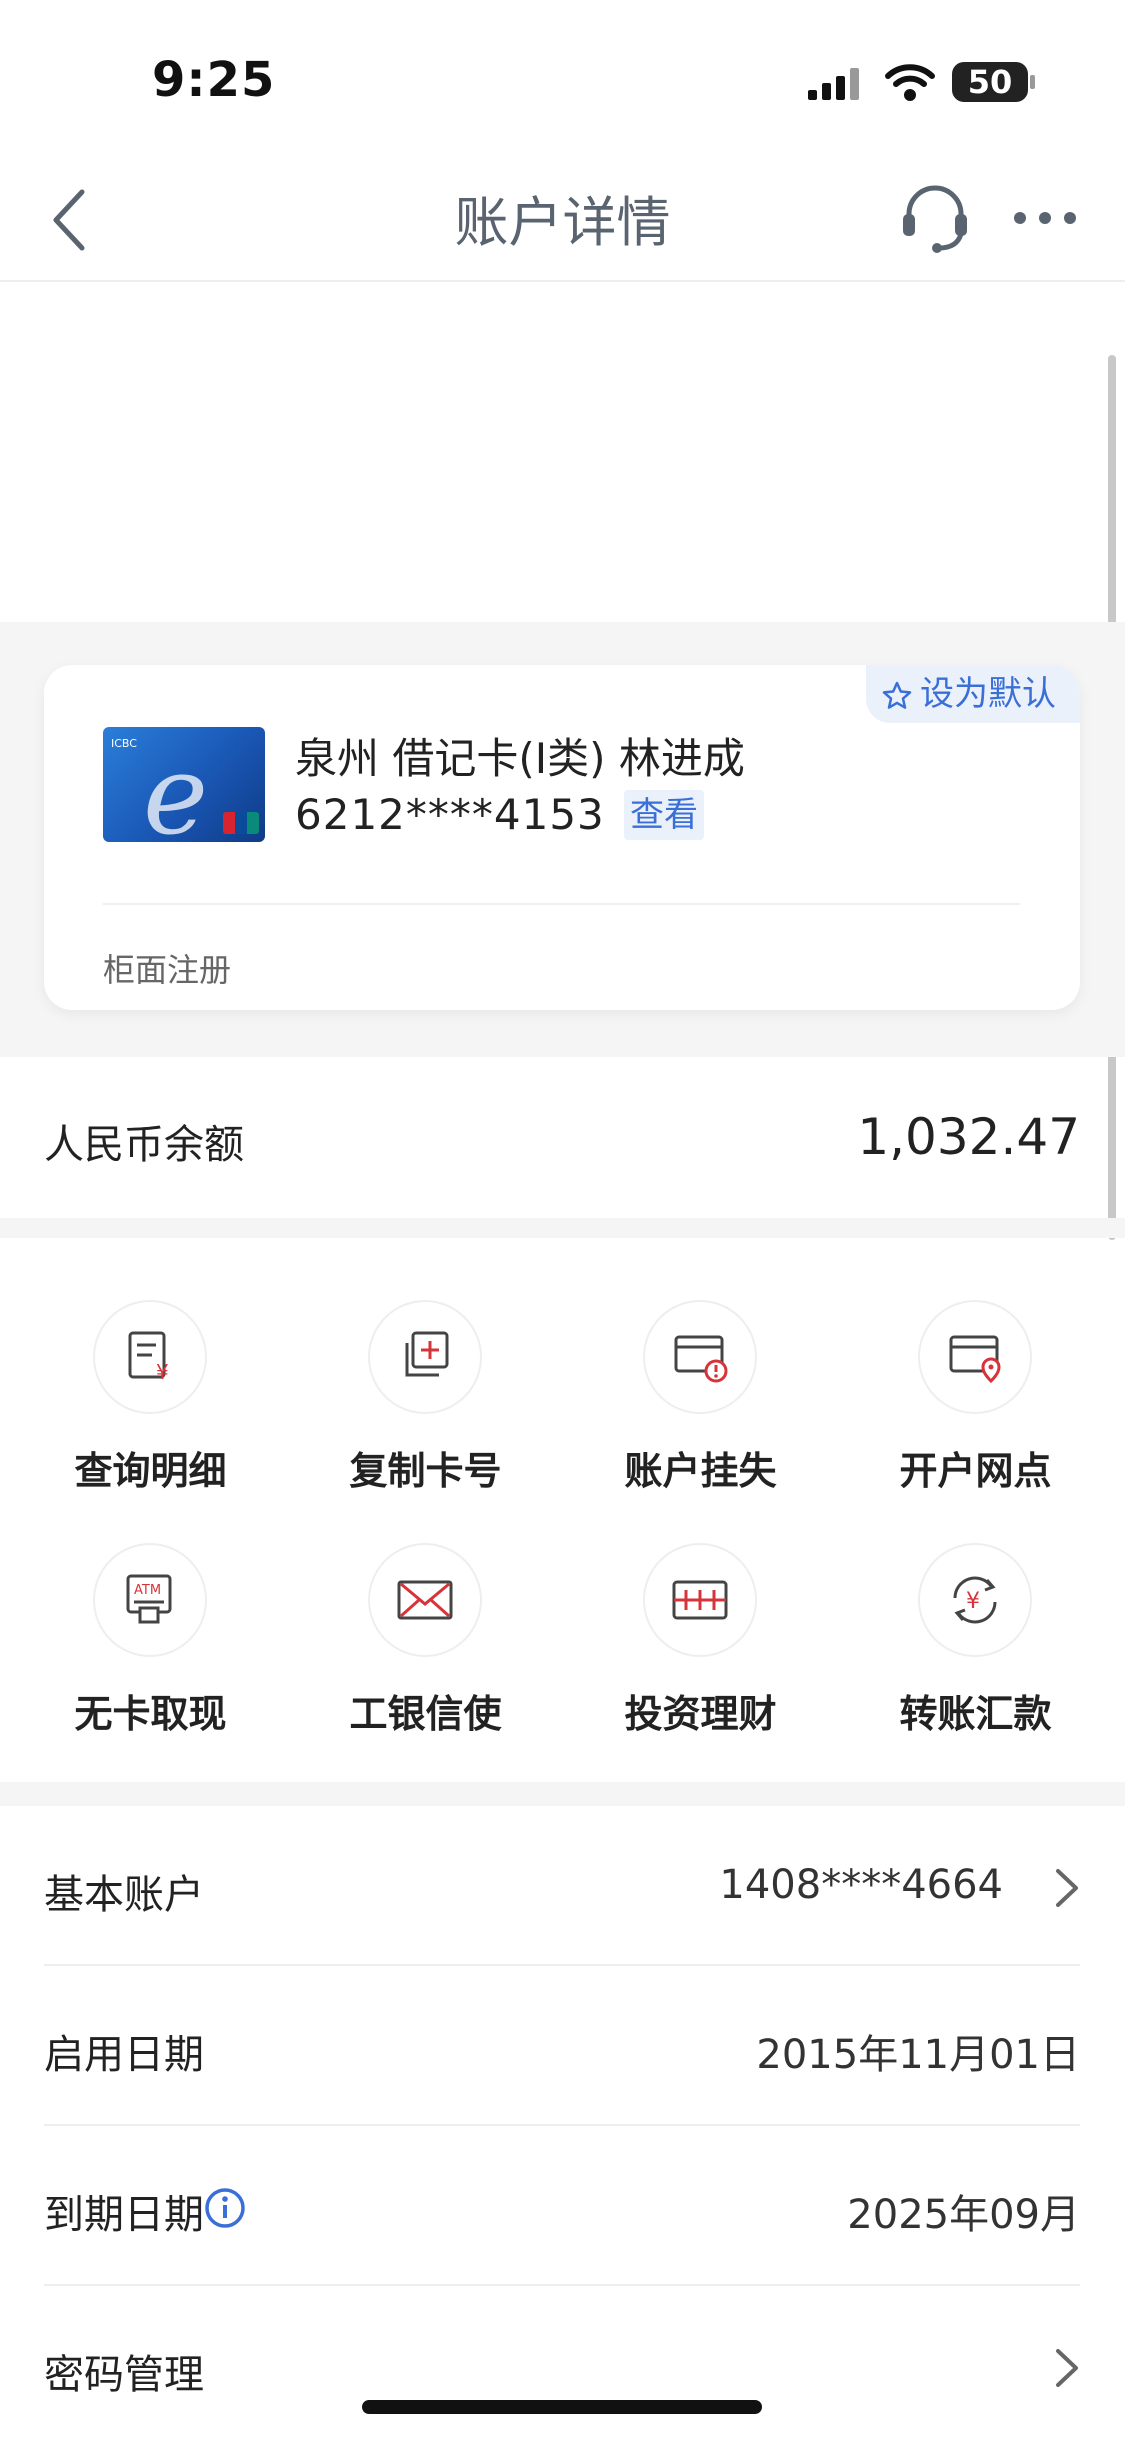 Image resolution: width=1125 pixels, height=2439 pixels. I want to click on atm-icon-circle: ATM, so click(150, 1600).